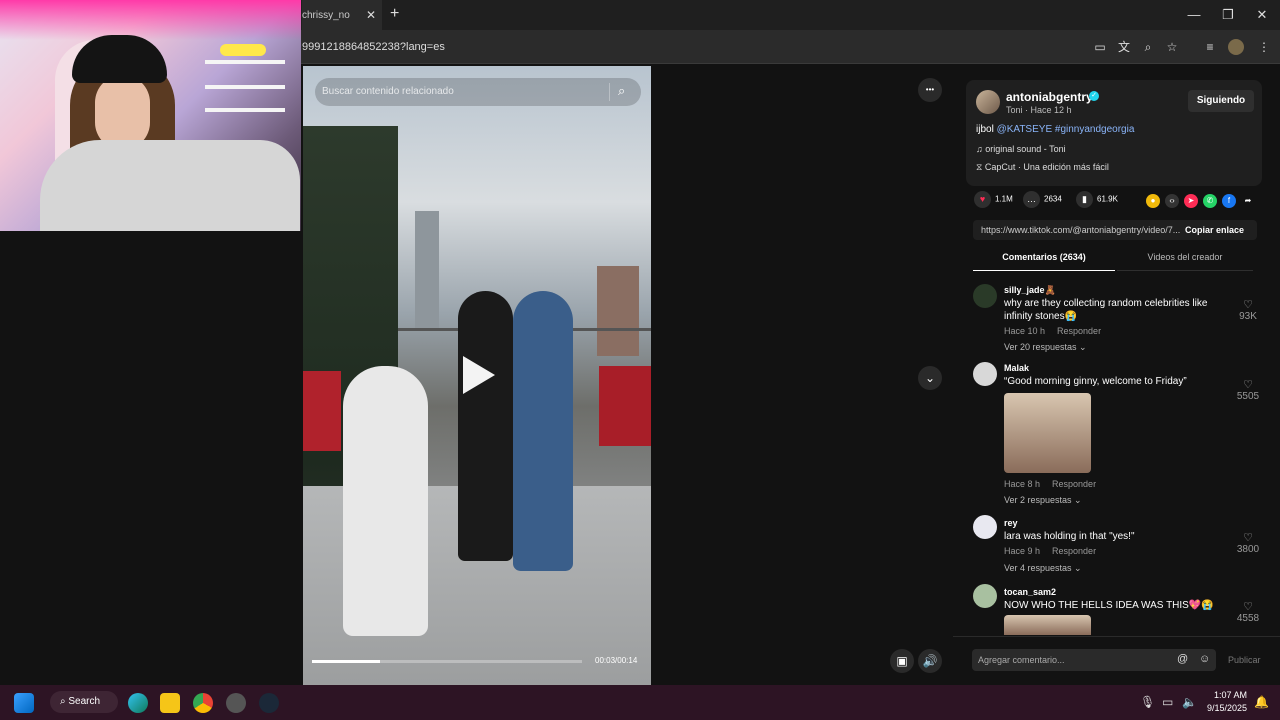 Image resolution: width=1280 pixels, height=720 pixels. Describe the element at coordinates (1021, 149) in the screenshot. I see `music-row: ♫ original sound - Toni` at that location.